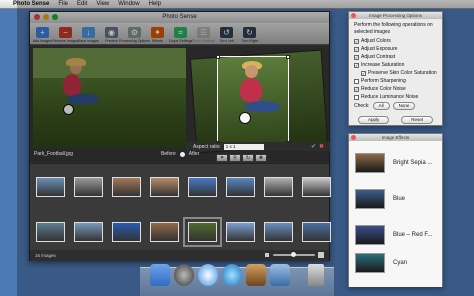  Describe the element at coordinates (395, 81) in the screenshot. I see `option-perform-sharpening: Perform Sharpening` at that location.